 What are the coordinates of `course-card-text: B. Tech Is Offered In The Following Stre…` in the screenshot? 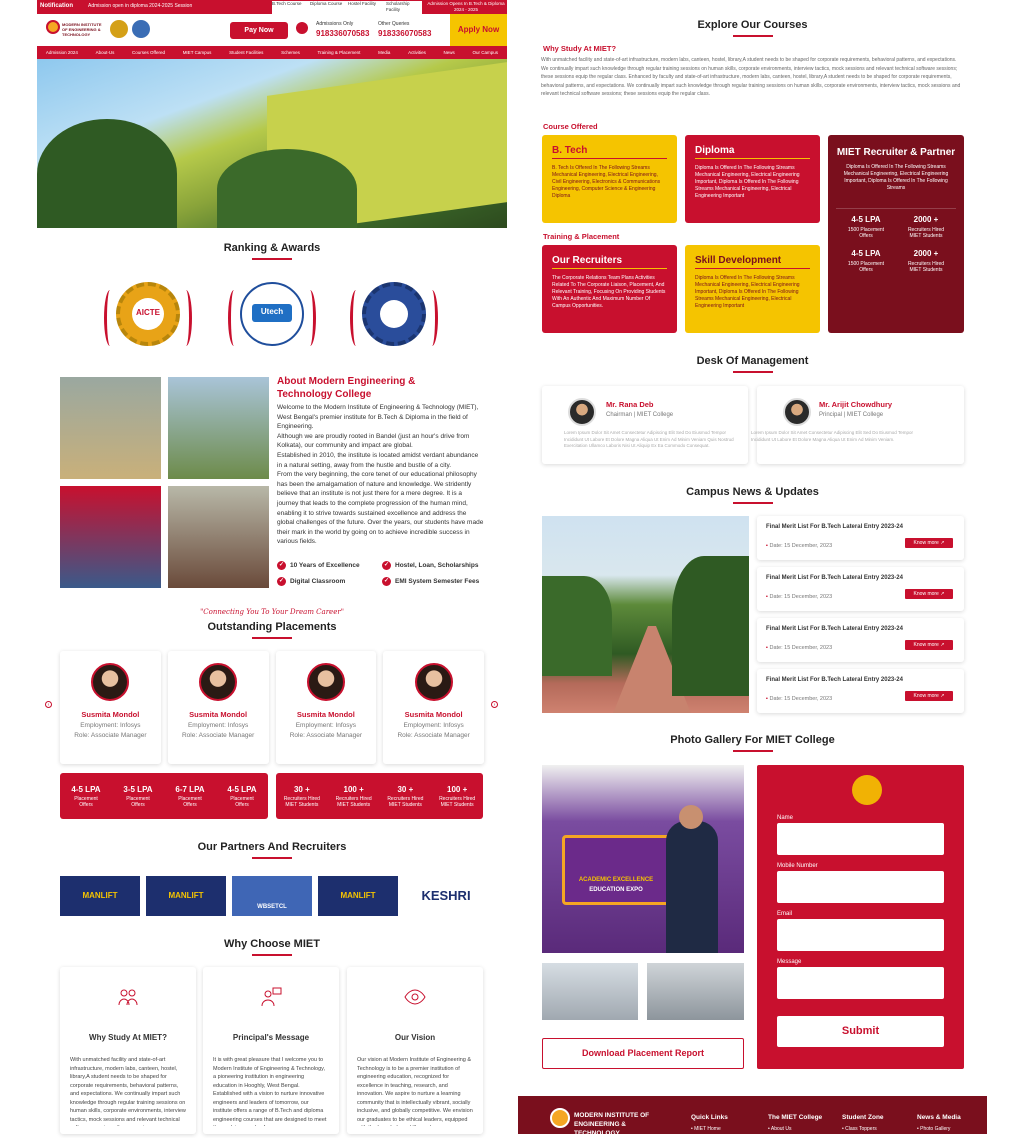 It's located at (606, 182).